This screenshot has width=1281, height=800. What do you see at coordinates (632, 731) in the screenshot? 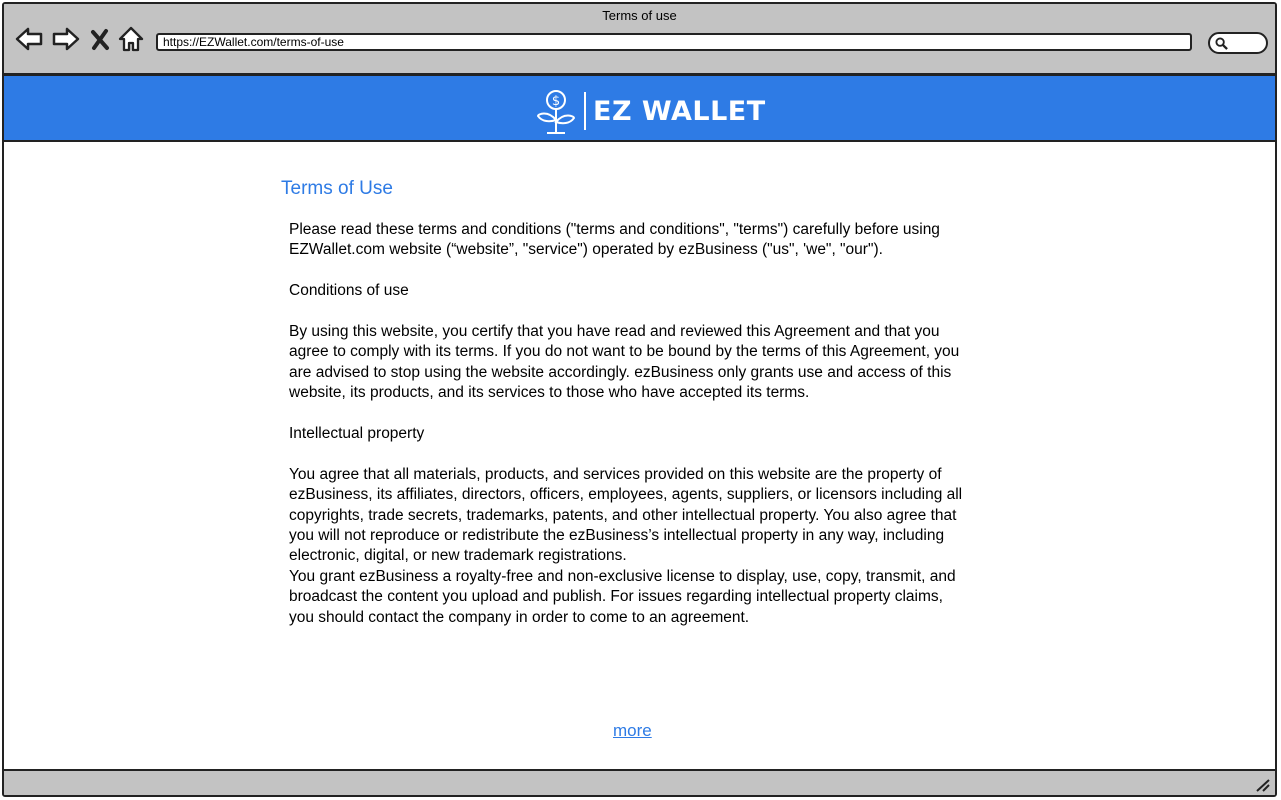
I see `more-link: more` at bounding box center [632, 731].